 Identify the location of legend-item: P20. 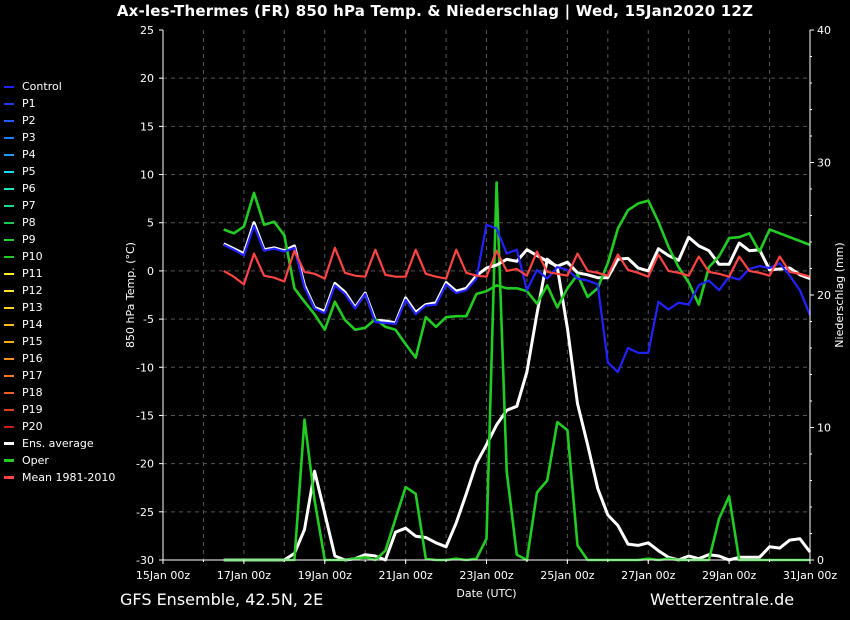
(59, 426).